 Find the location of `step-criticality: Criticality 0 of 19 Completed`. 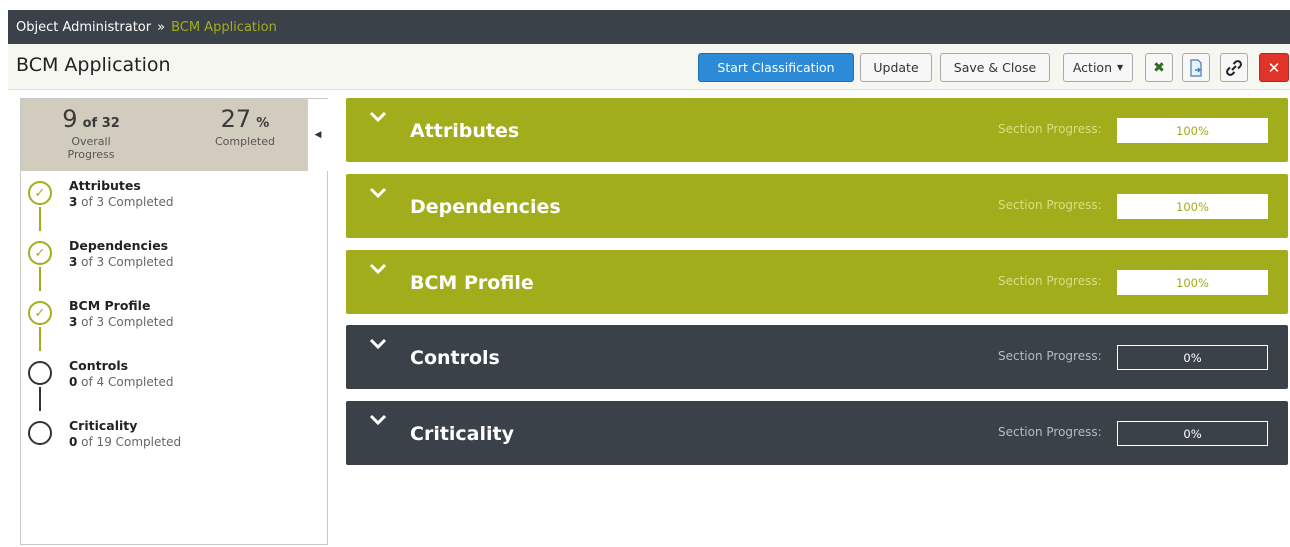

step-criticality: Criticality 0 of 19 Completed is located at coordinates (174, 443).